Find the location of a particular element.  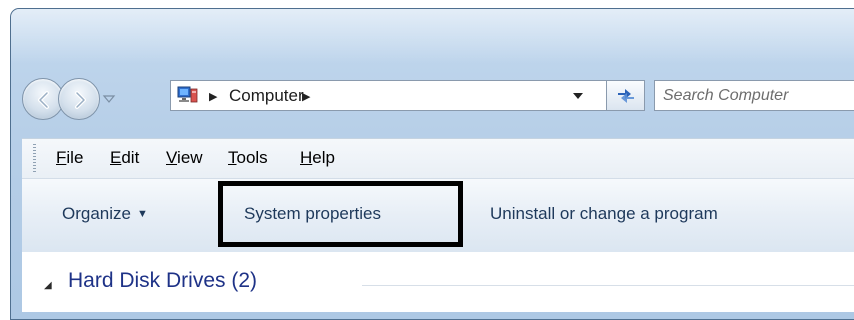

refresh-button is located at coordinates (626, 95).